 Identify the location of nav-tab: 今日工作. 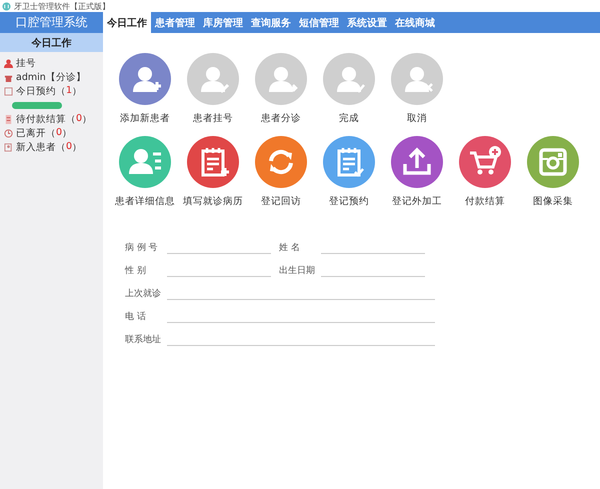
(127, 22).